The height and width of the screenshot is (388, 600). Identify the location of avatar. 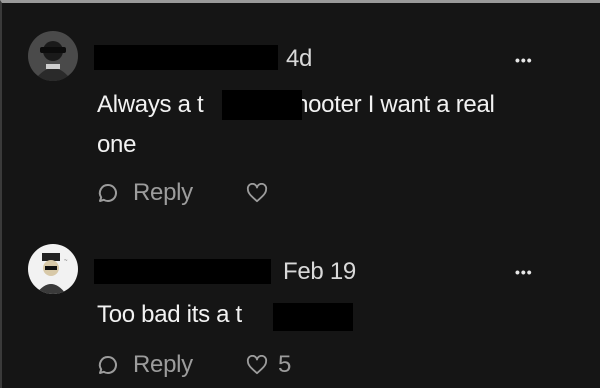
(53, 56).